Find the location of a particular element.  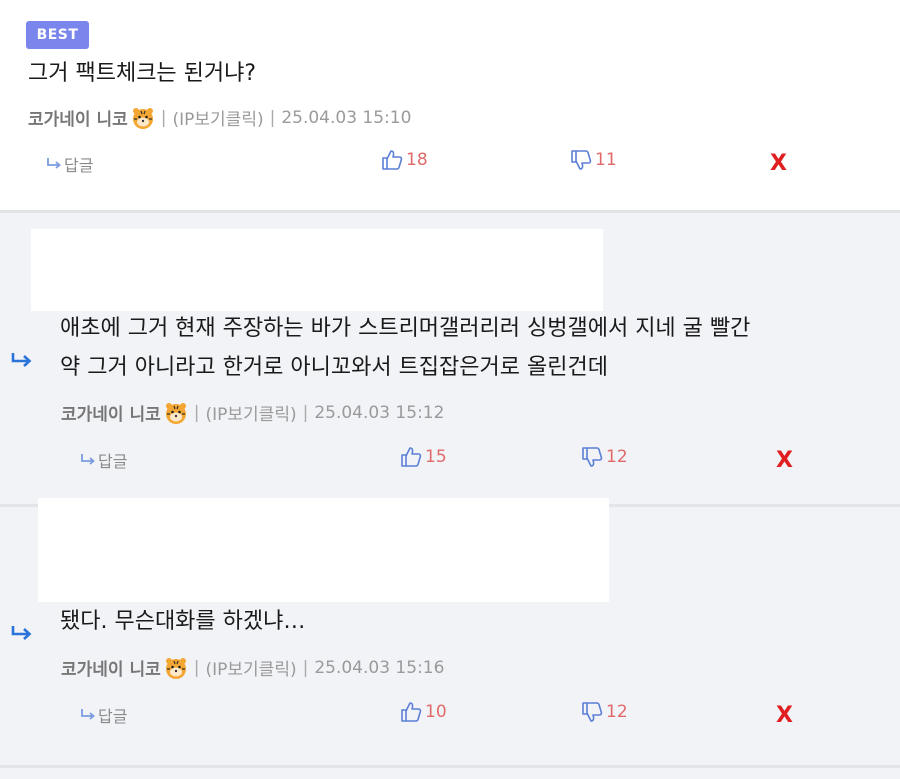

comment-datetime: 25.04.03 15:12 is located at coordinates (379, 412).